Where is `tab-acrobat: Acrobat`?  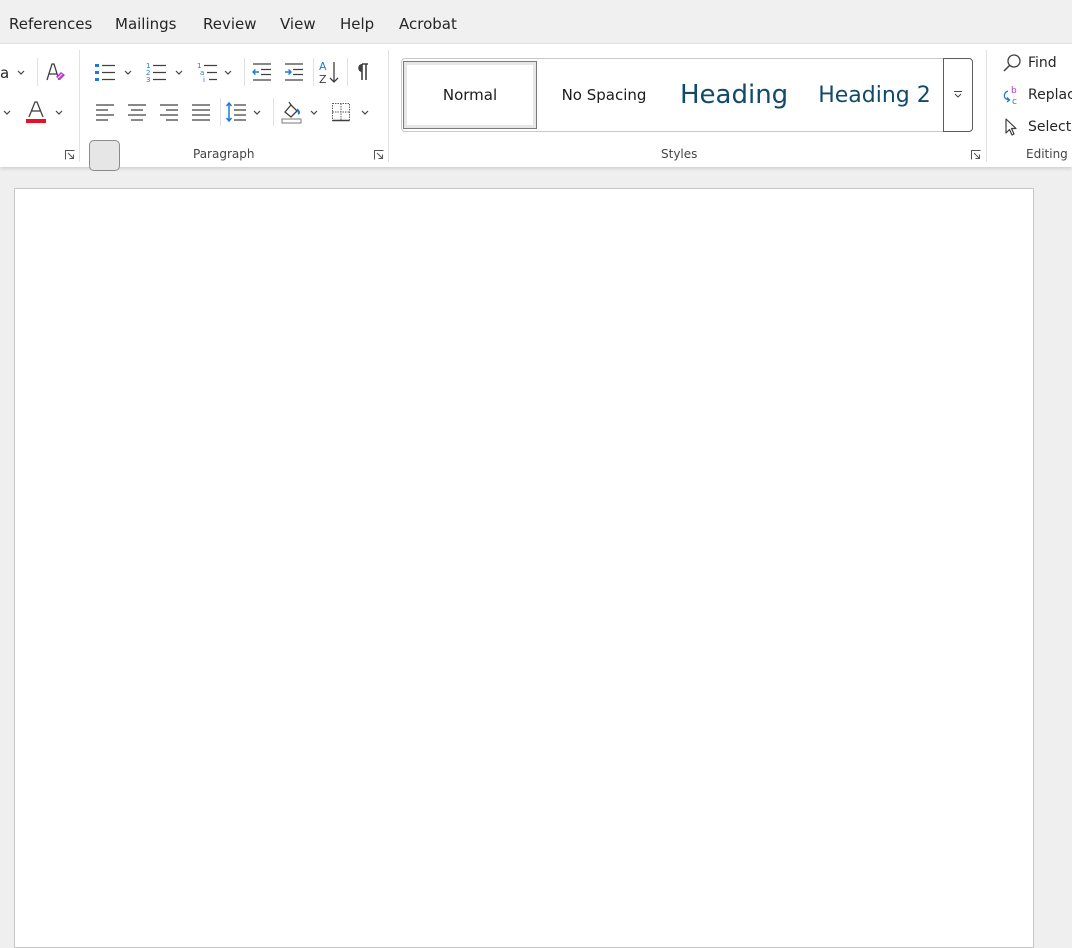 tab-acrobat: Acrobat is located at coordinates (428, 24).